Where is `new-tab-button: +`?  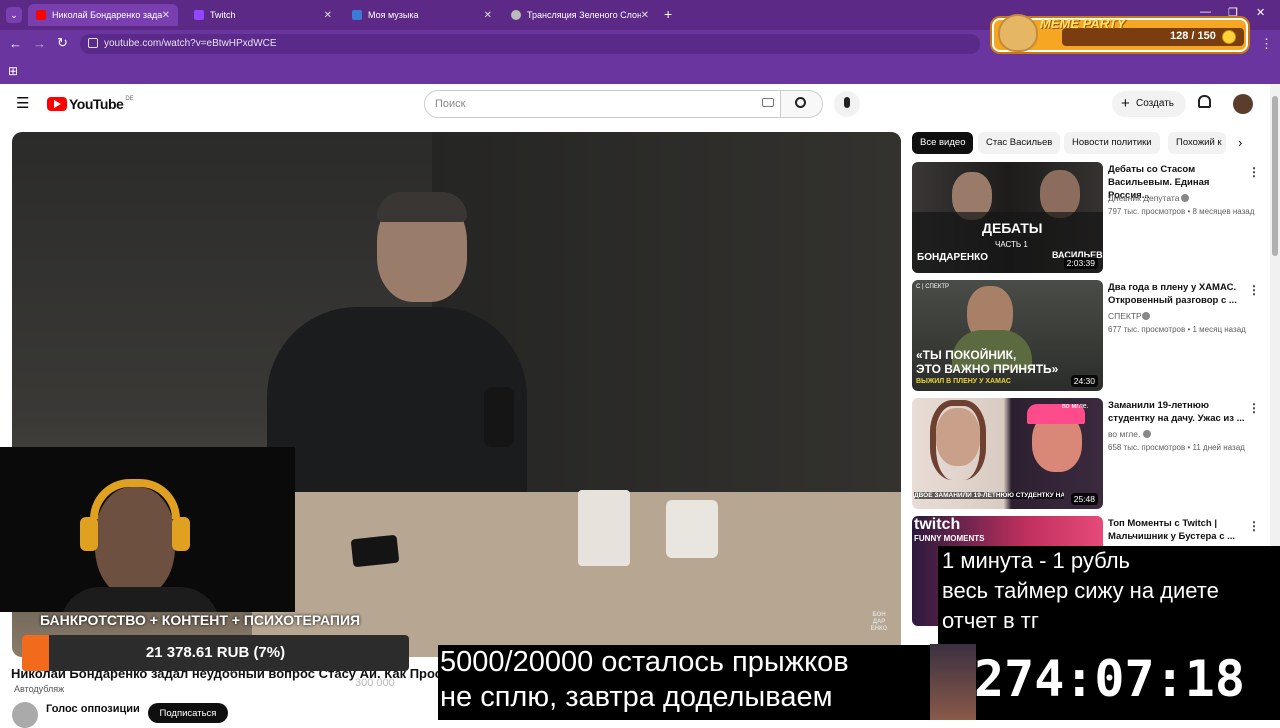
new-tab-button: + is located at coordinates (668, 14).